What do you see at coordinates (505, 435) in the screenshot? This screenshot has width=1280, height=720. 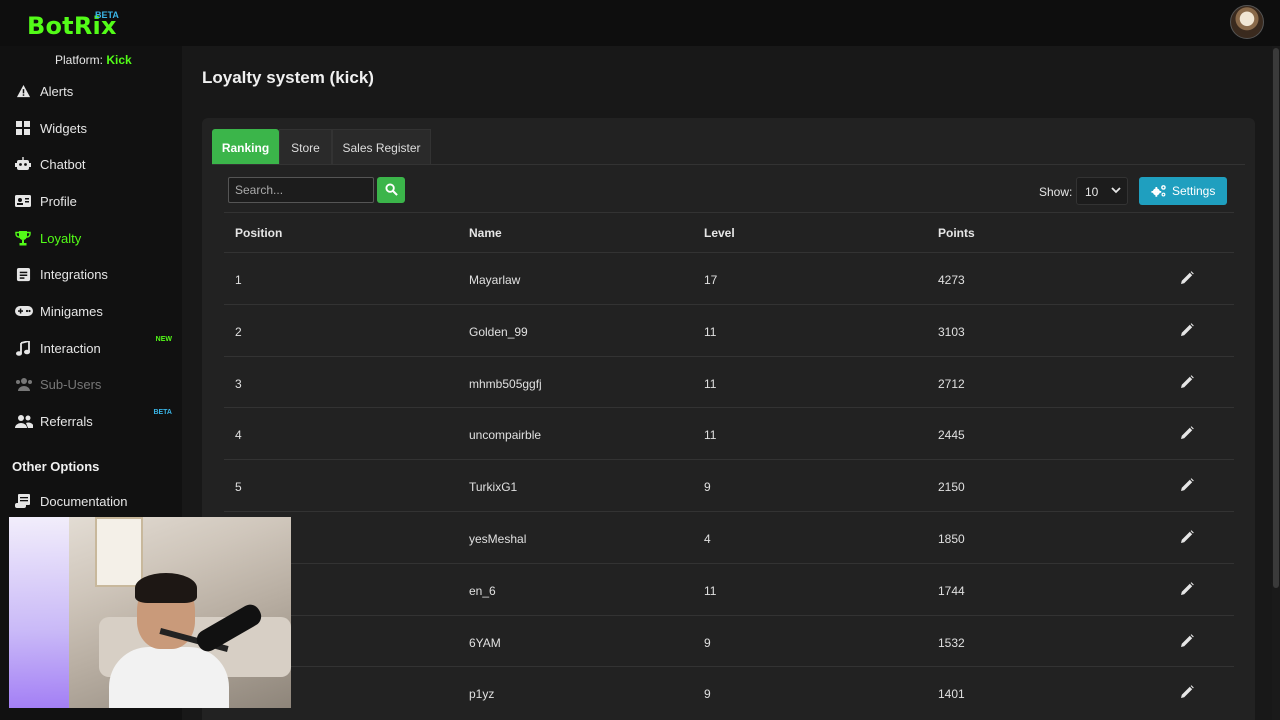 I see `cell-name: uncompairble` at bounding box center [505, 435].